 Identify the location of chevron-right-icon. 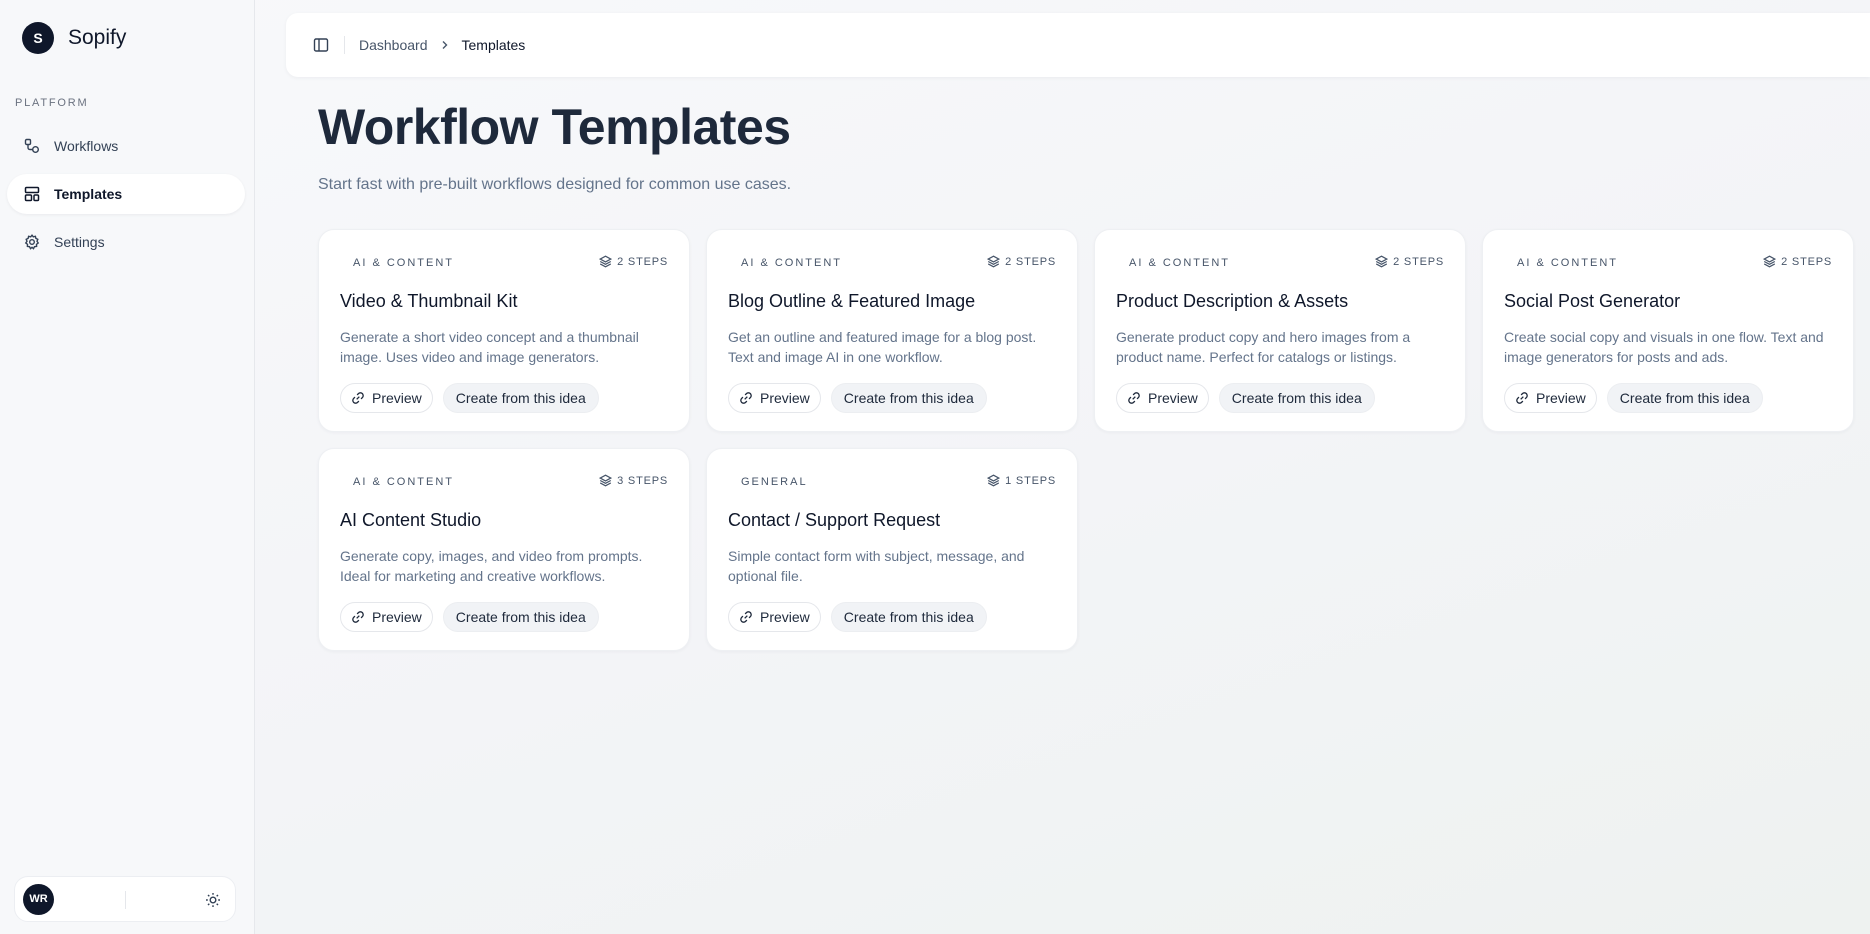
(445, 45).